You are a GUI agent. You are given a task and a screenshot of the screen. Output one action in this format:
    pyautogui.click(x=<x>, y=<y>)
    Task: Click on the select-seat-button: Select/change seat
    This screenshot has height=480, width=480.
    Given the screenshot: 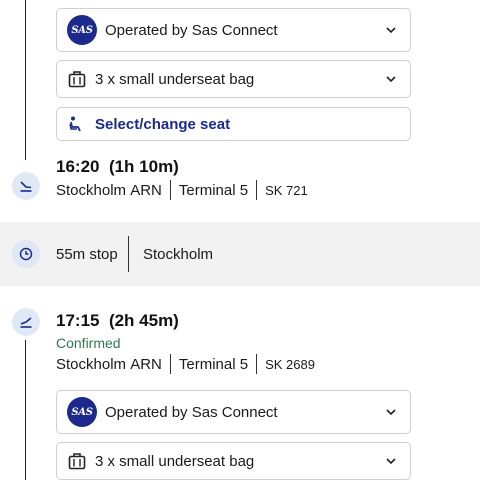 What is the action you would take?
    pyautogui.click(x=233, y=124)
    